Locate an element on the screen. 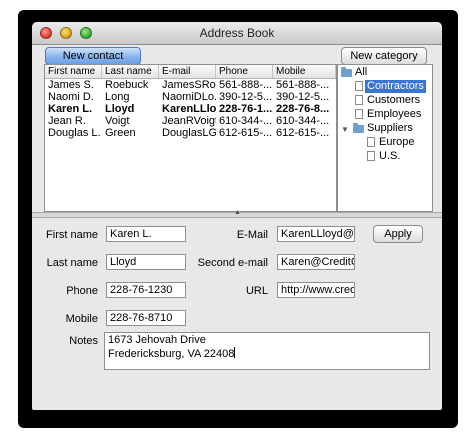 This screenshot has height=436, width=474. last-name-label: Last name is located at coordinates (72, 263).